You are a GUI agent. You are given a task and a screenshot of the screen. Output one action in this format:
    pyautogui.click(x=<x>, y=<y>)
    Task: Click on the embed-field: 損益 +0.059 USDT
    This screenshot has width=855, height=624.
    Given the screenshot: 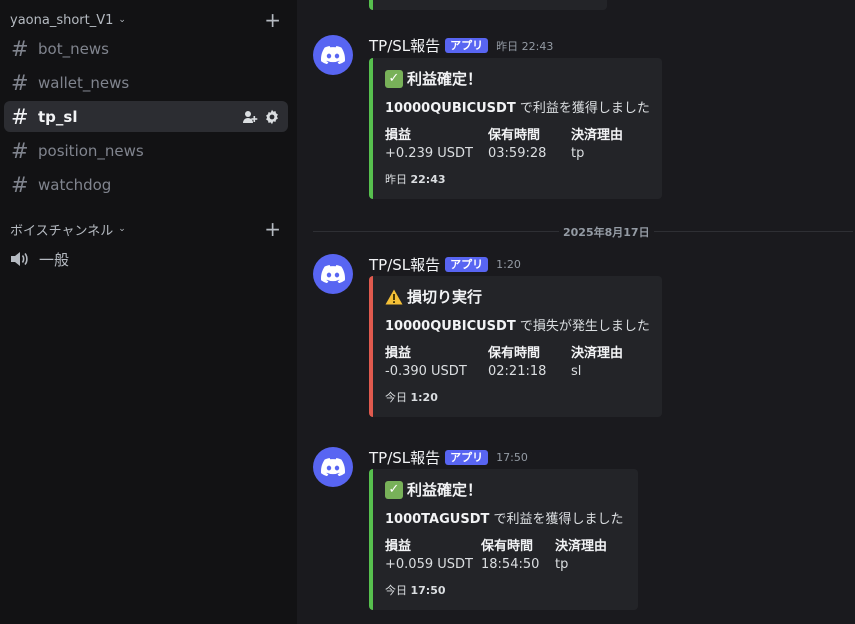 What is the action you would take?
    pyautogui.click(x=429, y=553)
    